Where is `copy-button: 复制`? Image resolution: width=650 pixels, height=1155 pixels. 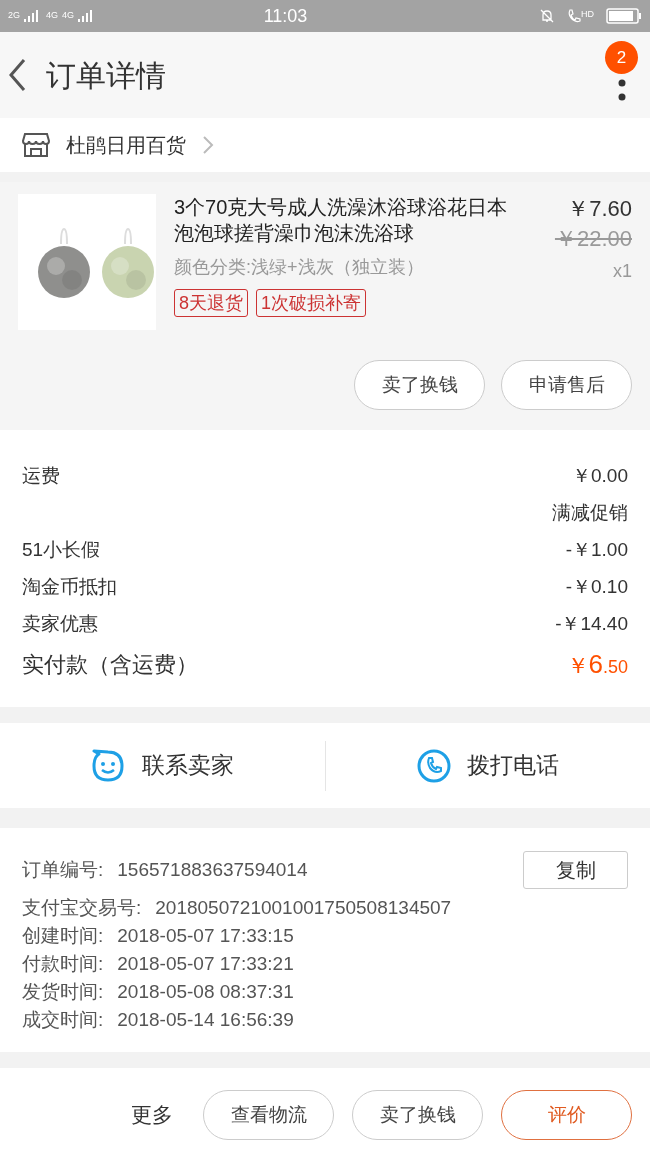 copy-button: 复制 is located at coordinates (575, 870).